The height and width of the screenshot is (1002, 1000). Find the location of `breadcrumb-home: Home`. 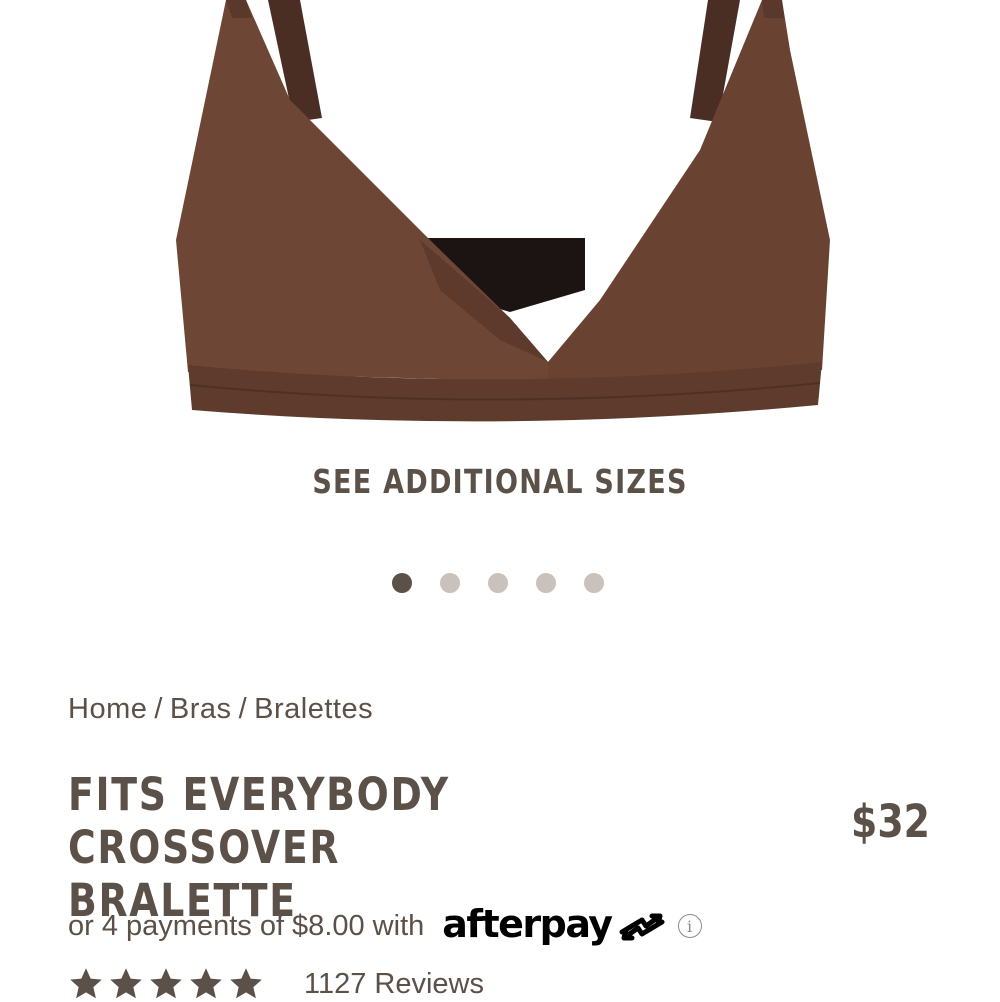

breadcrumb-home: Home is located at coordinates (107, 709).